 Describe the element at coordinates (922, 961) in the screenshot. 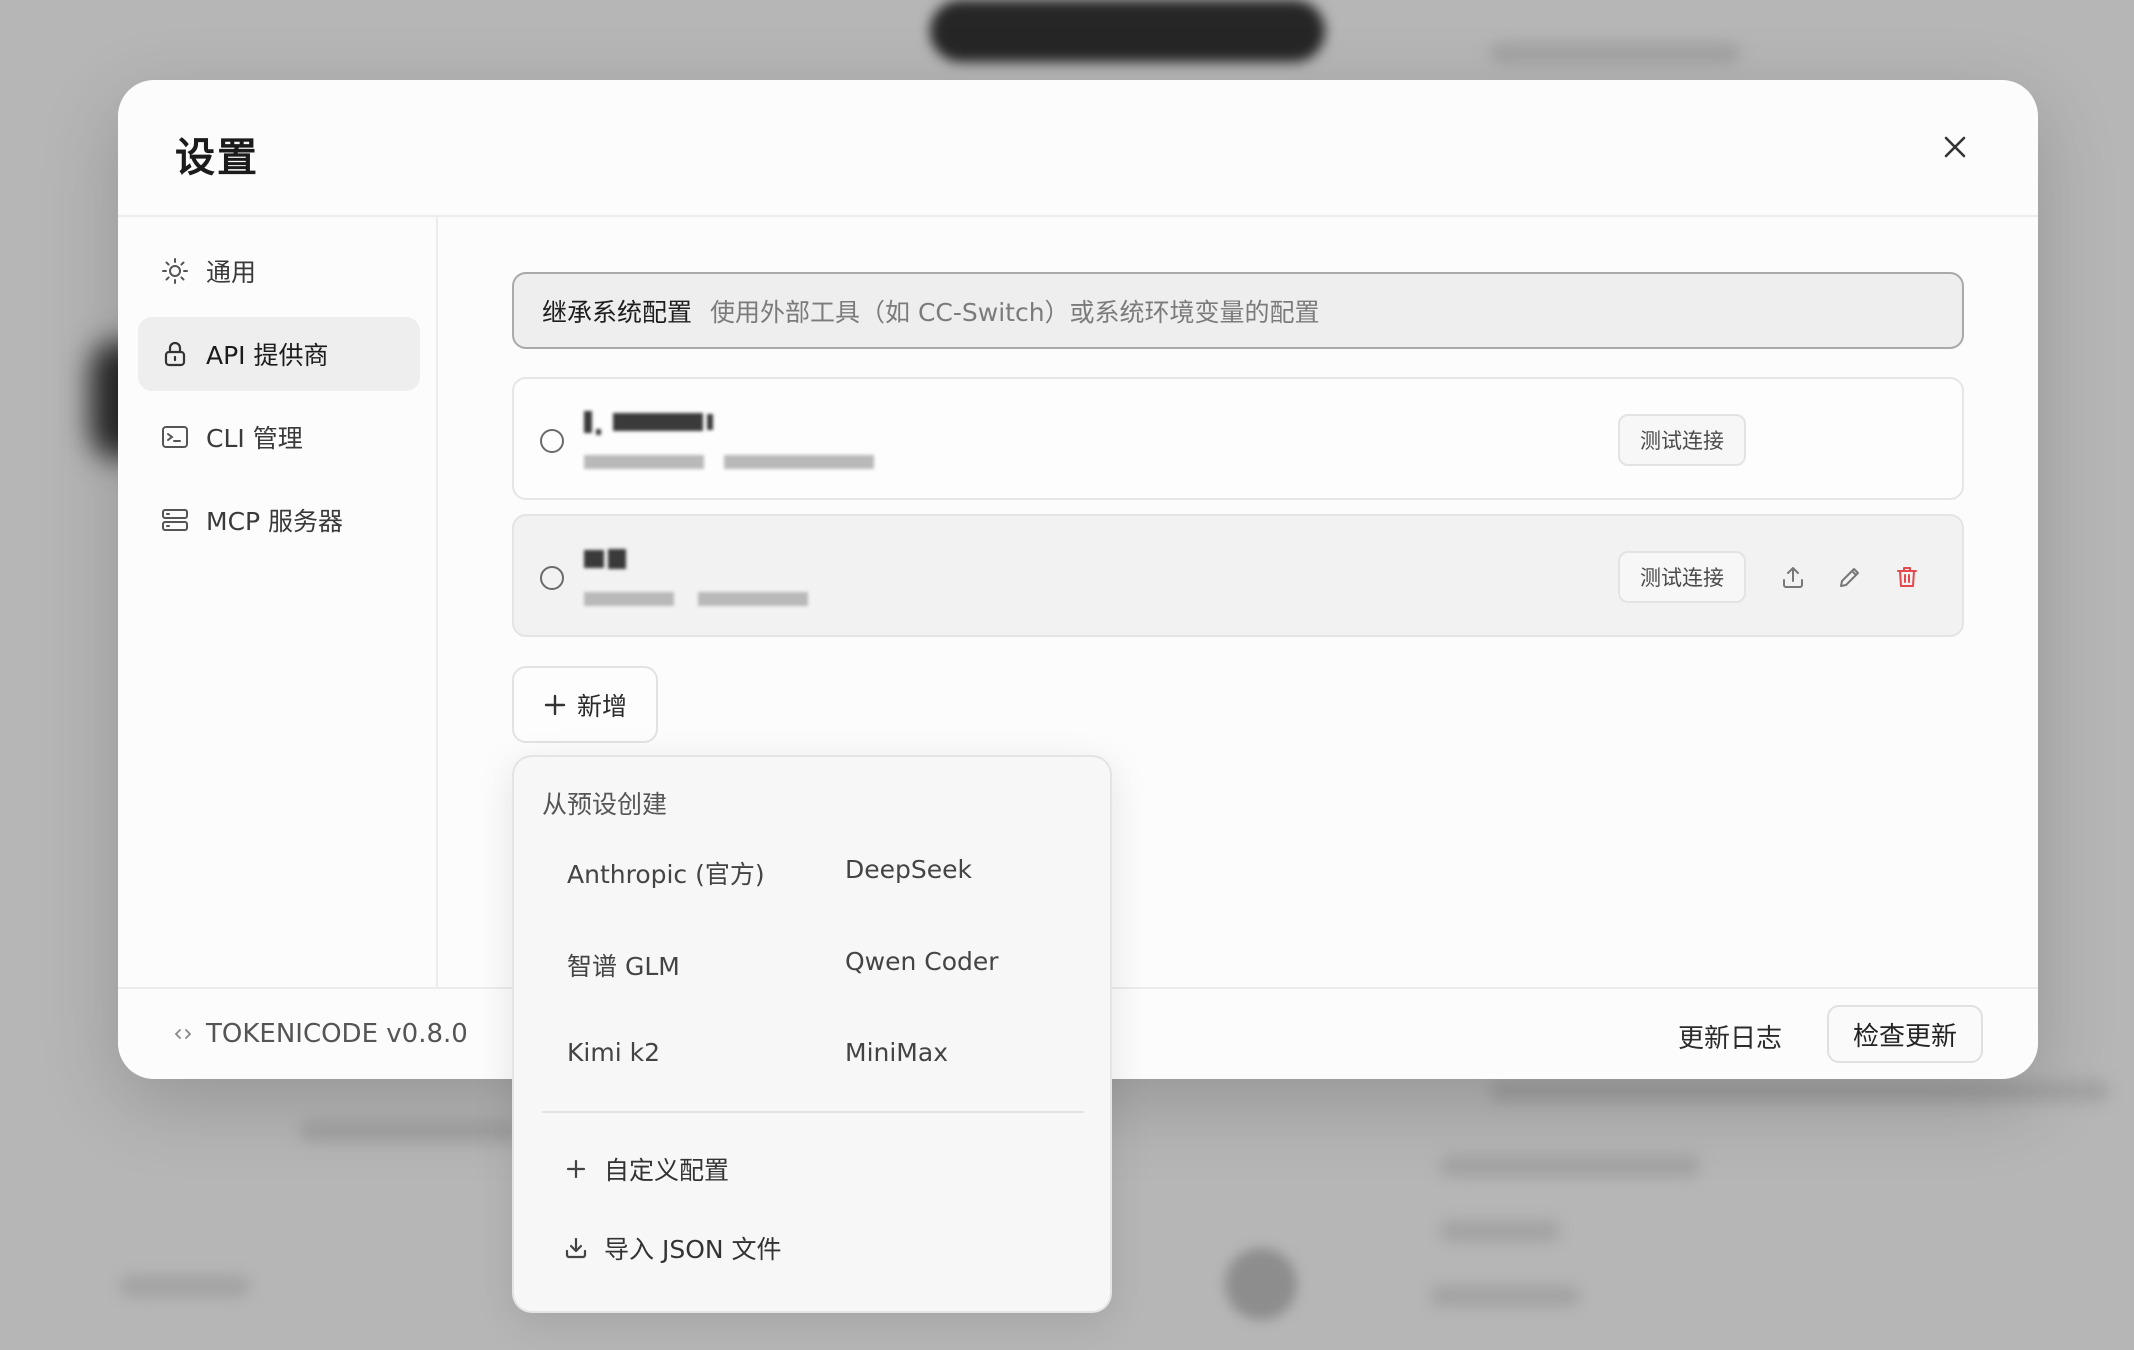

I see `preset-qwen-coder: Qwen Coder` at that location.